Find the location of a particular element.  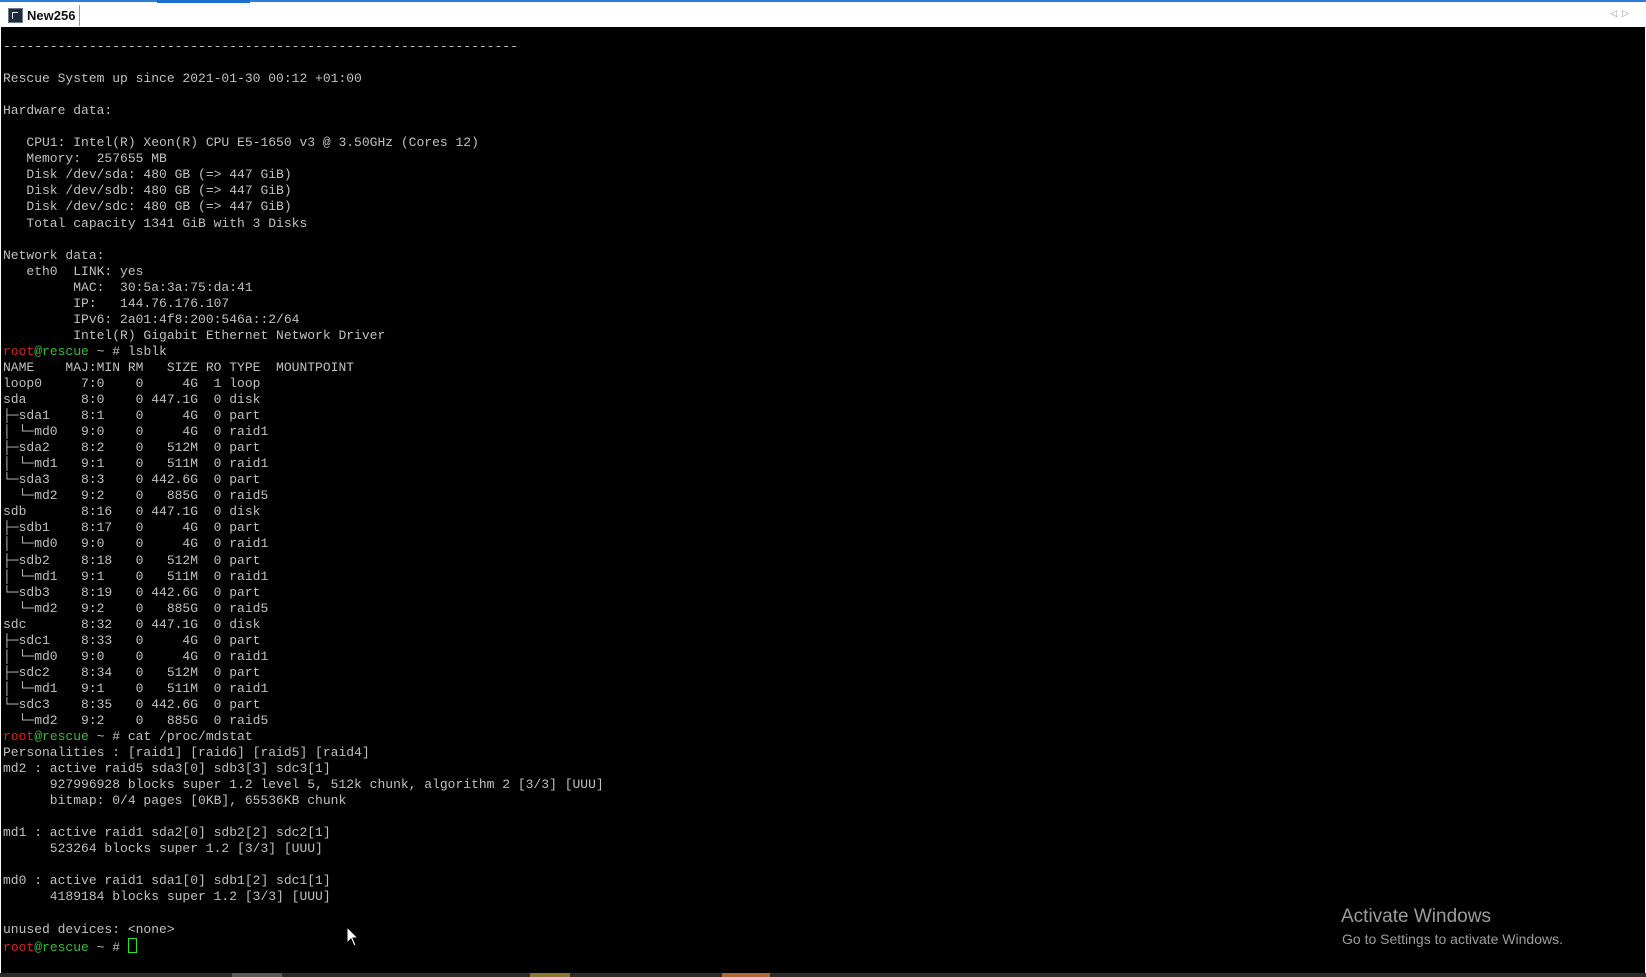

prompt-line-mdstat: root@rescue ~ # cat /proc/mdstat is located at coordinates (128, 736).